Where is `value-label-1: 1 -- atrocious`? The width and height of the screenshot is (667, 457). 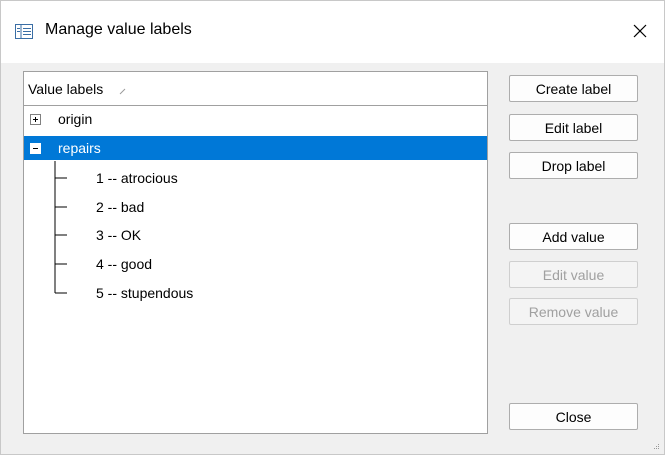 value-label-1: 1 -- atrocious is located at coordinates (137, 178).